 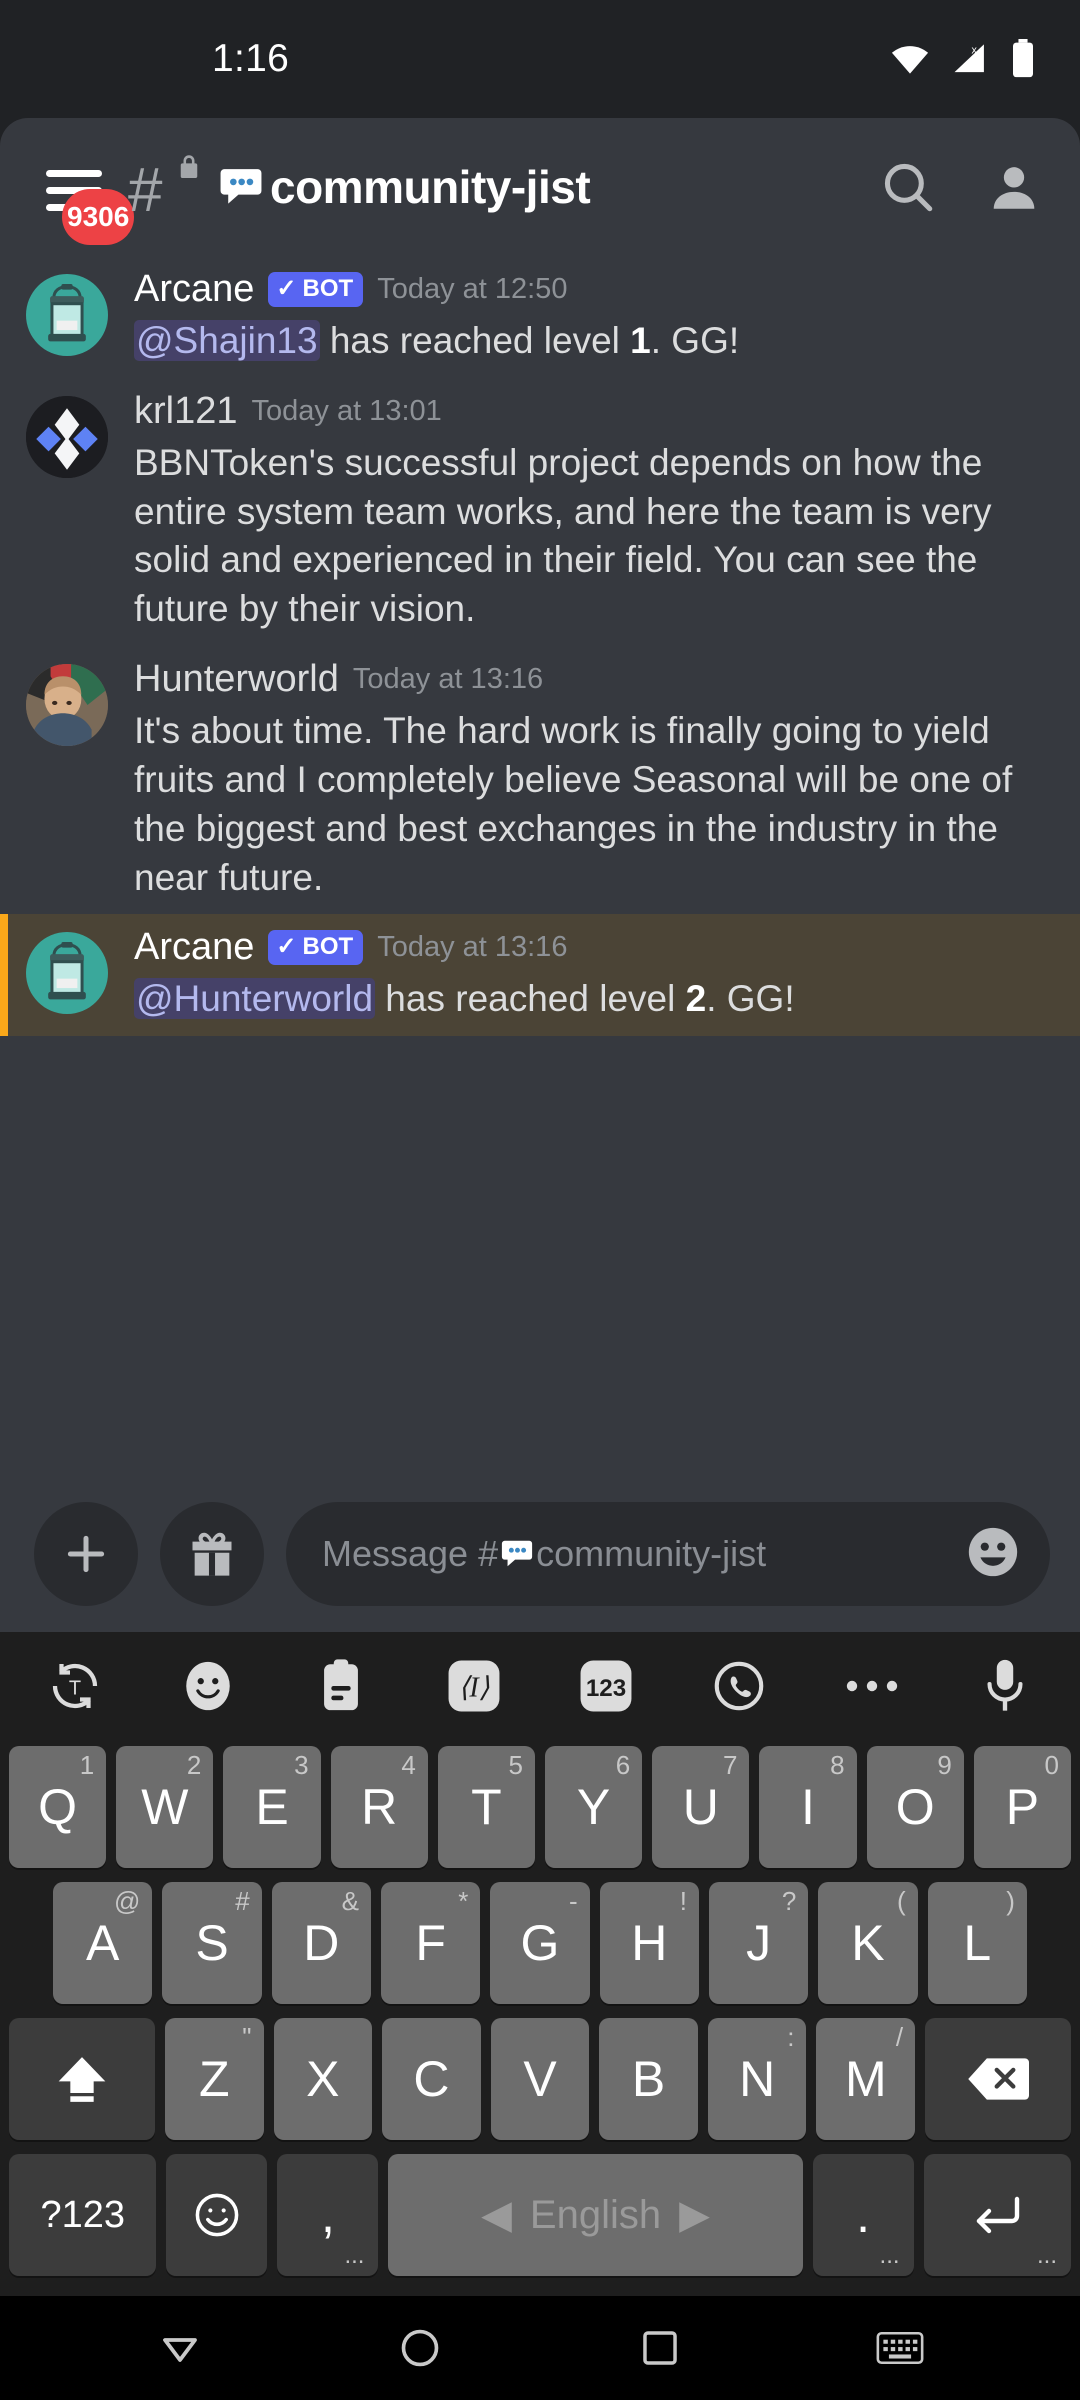 I want to click on space-key: ◀ English ▶, so click(x=595, y=2215).